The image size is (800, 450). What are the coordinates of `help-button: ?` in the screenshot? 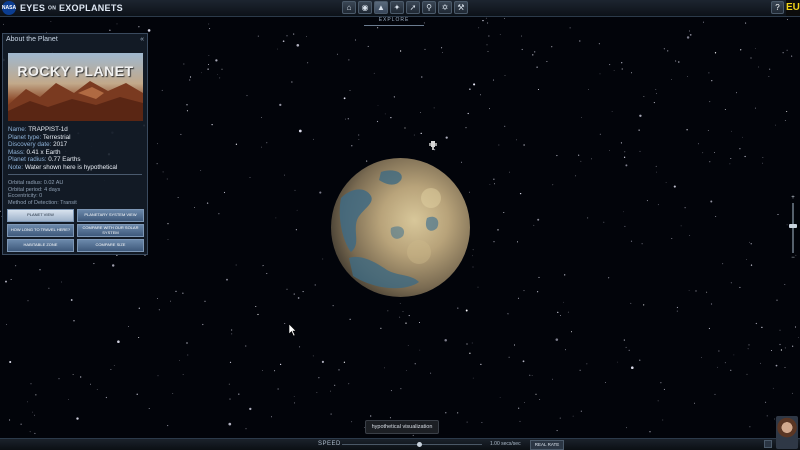 It's located at (777, 7).